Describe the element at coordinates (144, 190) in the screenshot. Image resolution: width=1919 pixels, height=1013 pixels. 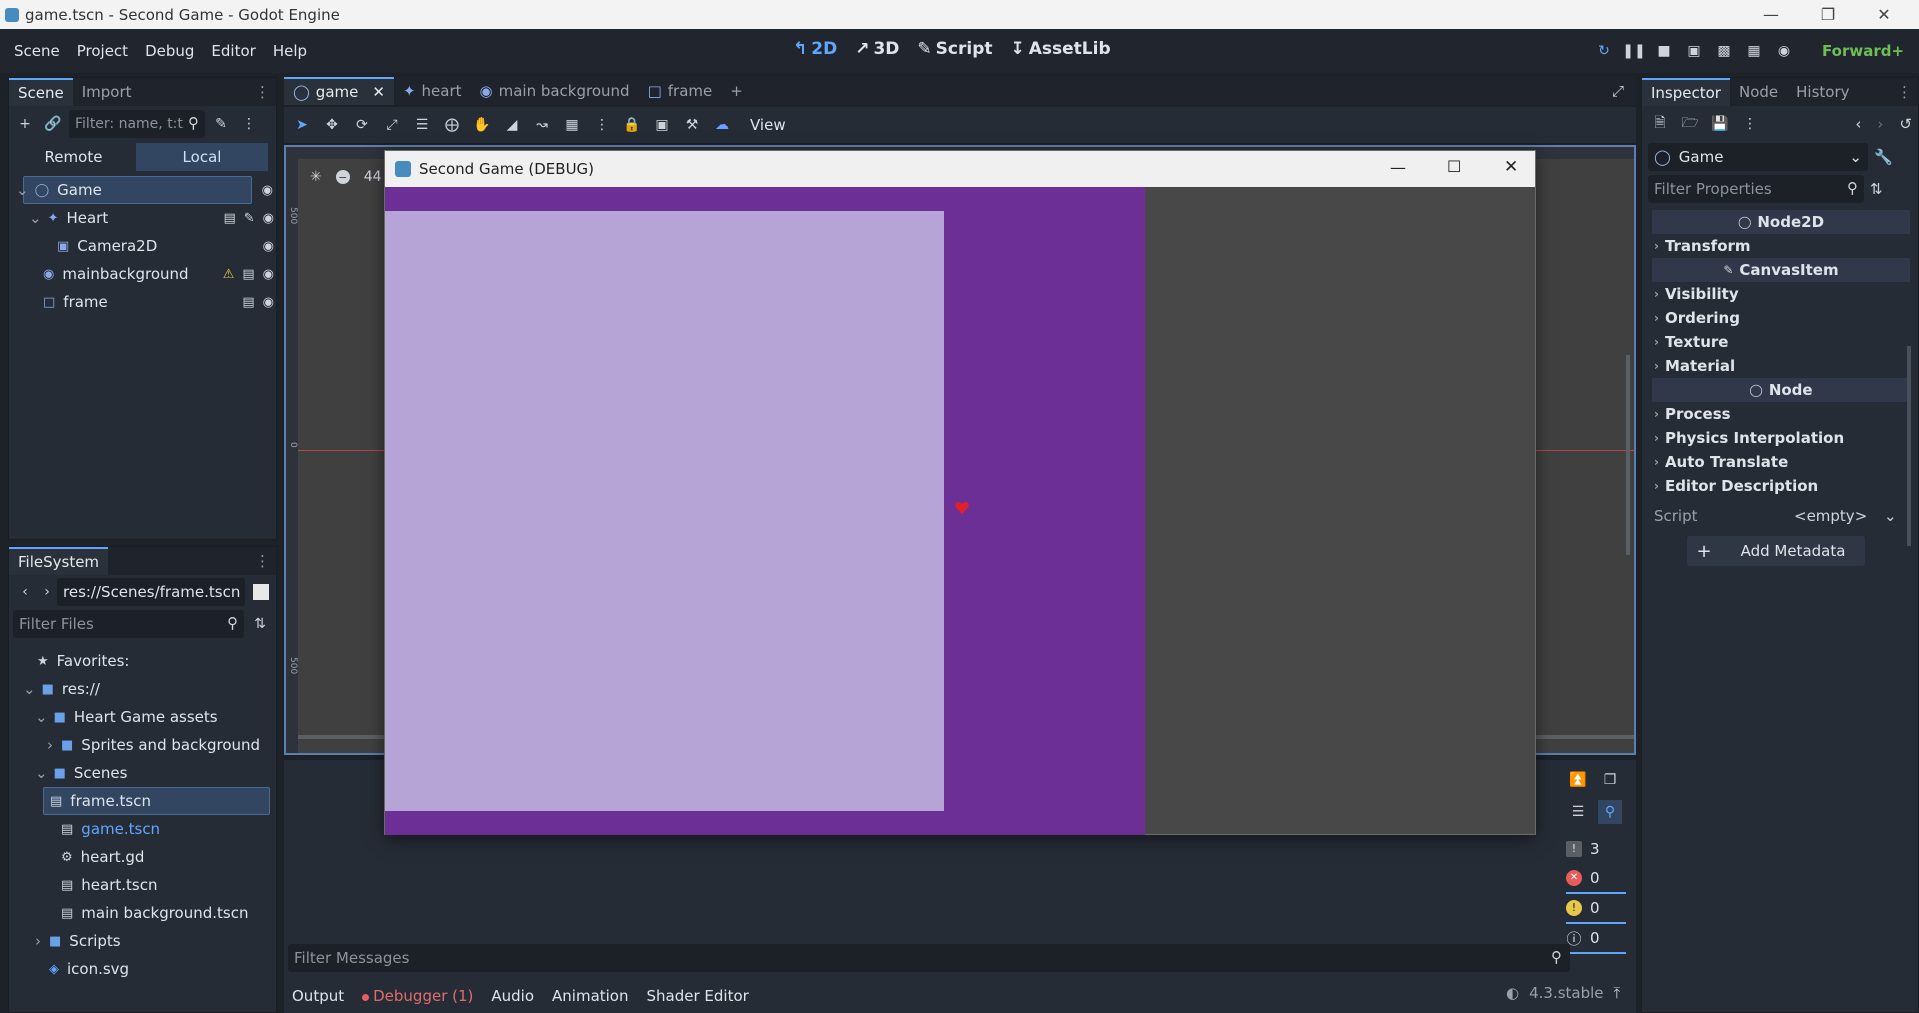
I see `scene-node-game: ⌄ ◯ Game ◉` at that location.